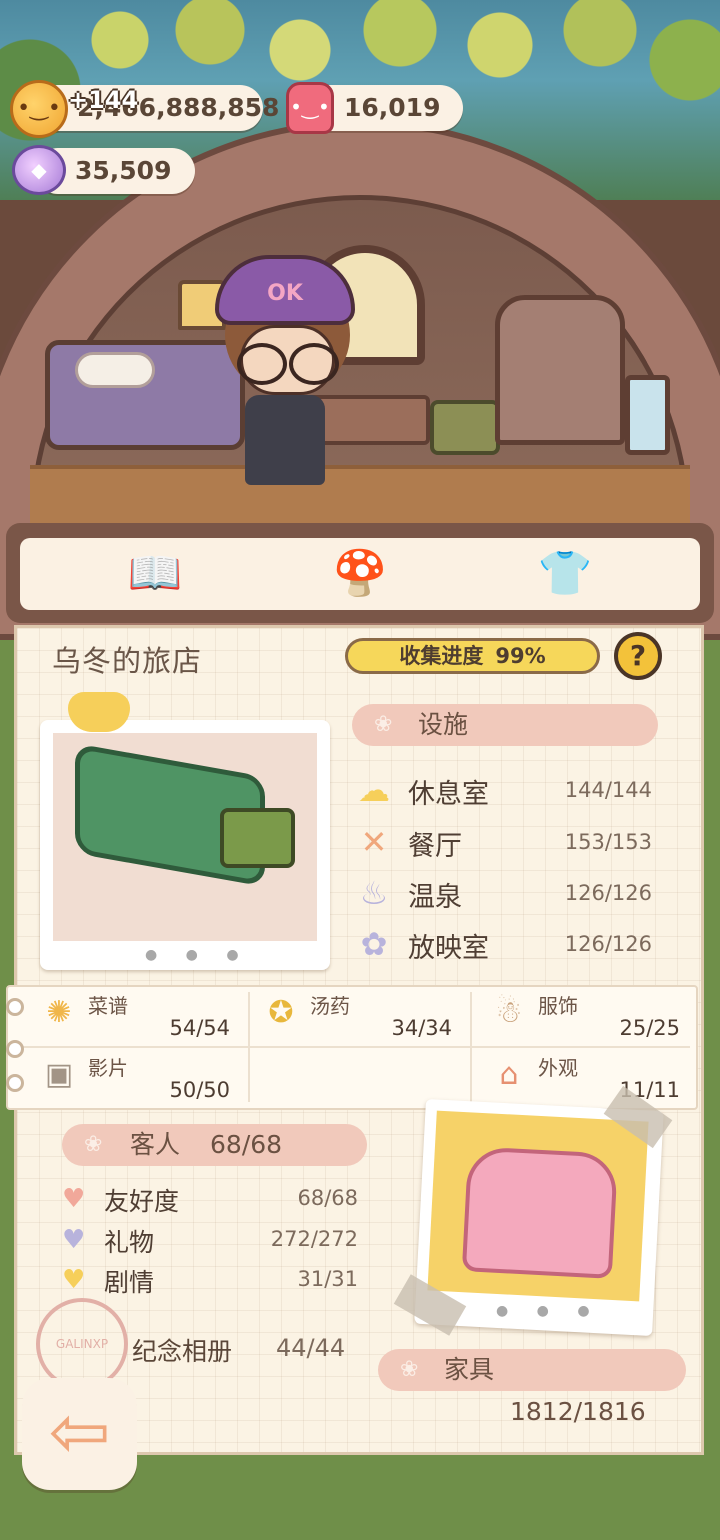  Describe the element at coordinates (575, 1079) in the screenshot. I see `category-exterior: ⌂ 外观 11/11` at that location.